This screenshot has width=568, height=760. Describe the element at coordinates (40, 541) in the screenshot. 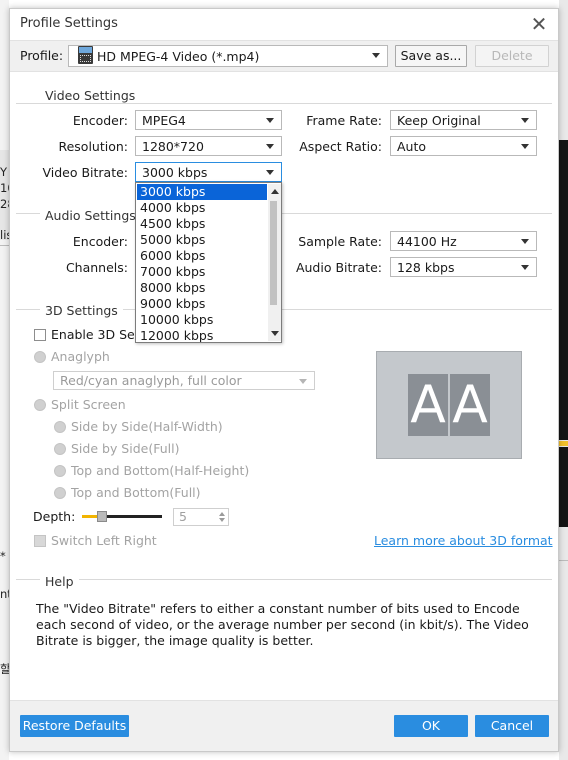

I see `switch-left-right-checkbox` at that location.